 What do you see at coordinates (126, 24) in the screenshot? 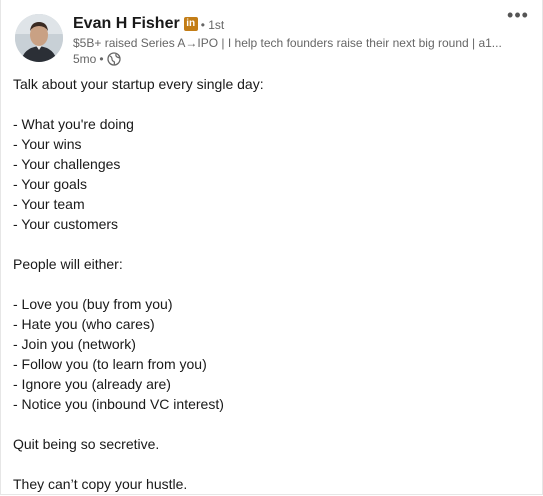
I see `author-name: Evan H Fisher` at bounding box center [126, 24].